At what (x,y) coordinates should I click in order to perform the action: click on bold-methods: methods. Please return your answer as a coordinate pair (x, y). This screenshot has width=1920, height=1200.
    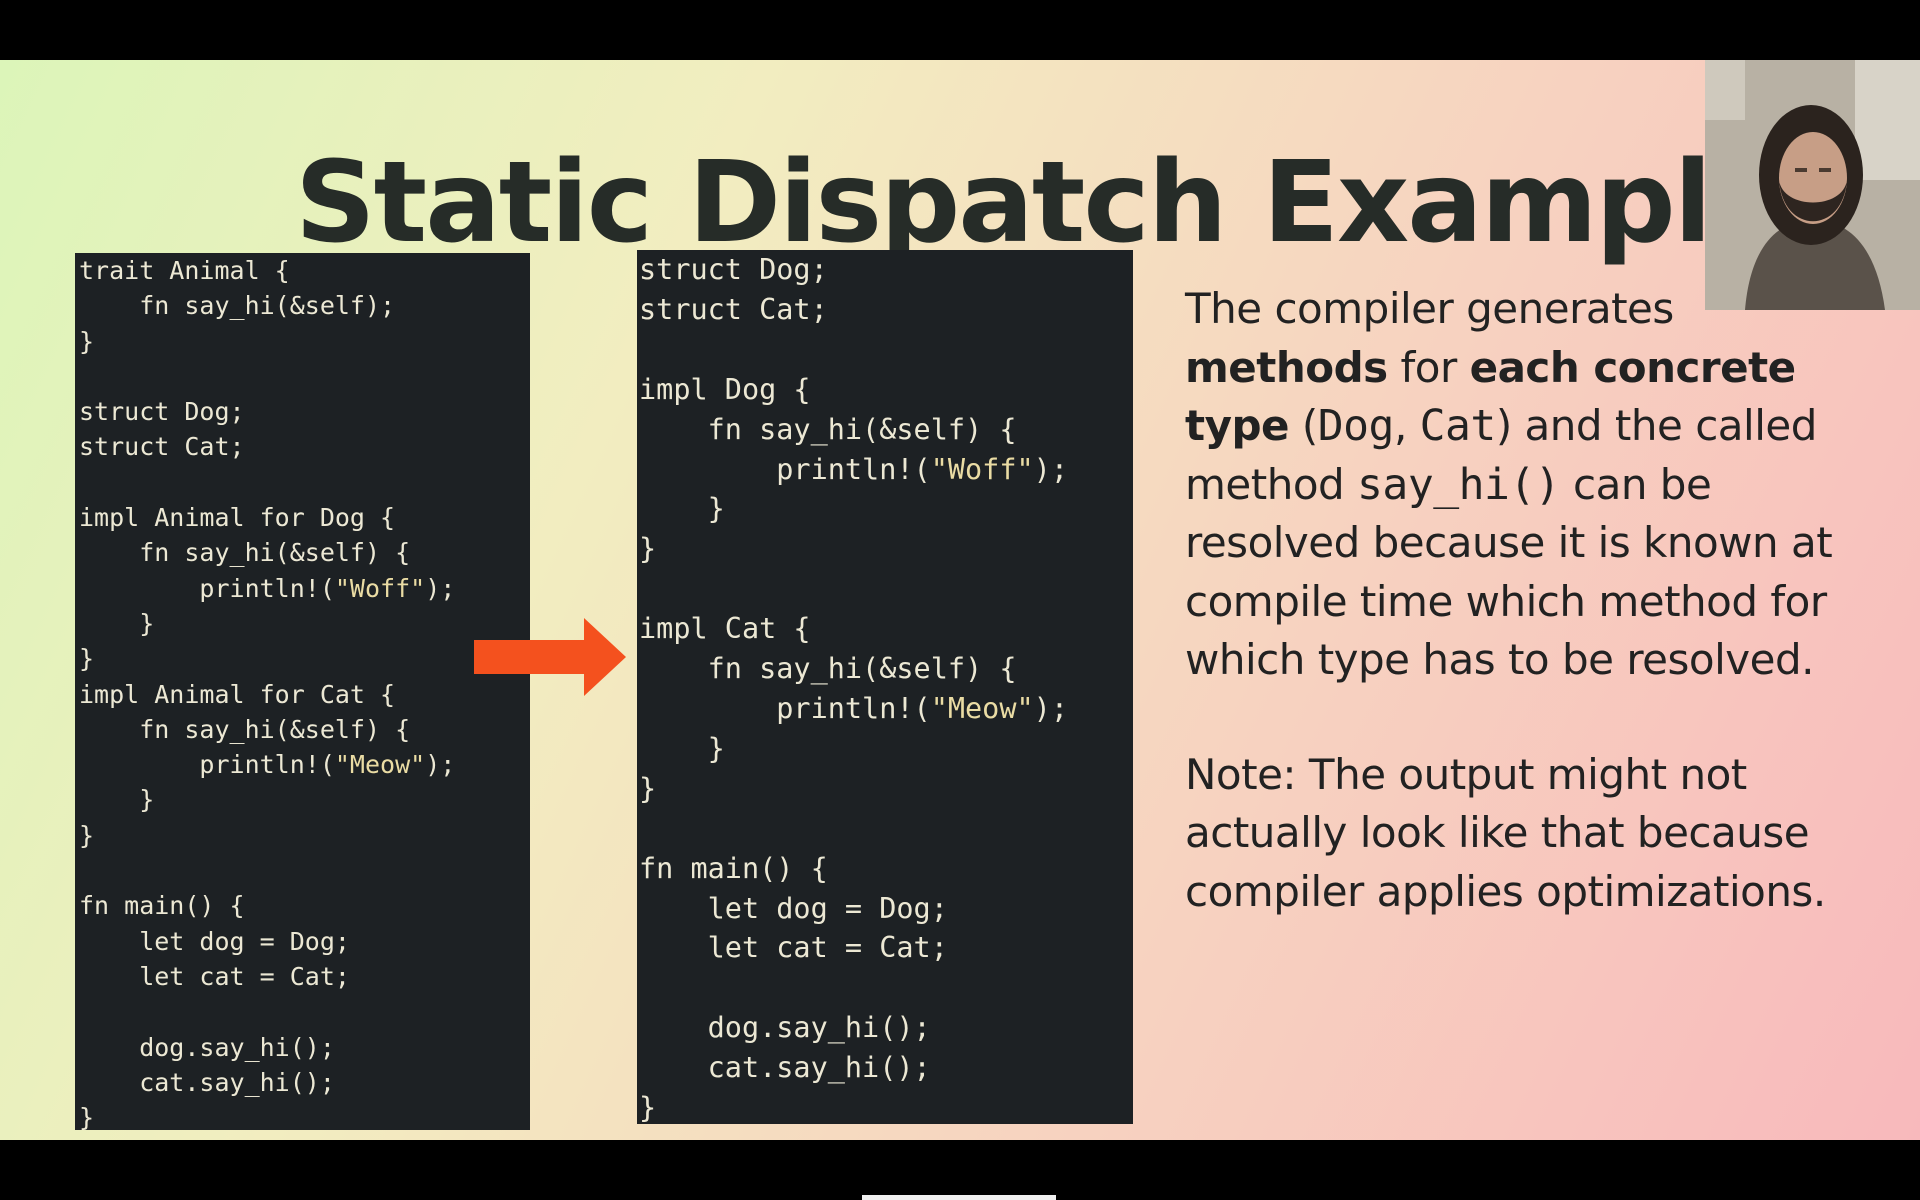
    Looking at the image, I should click on (1286, 367).